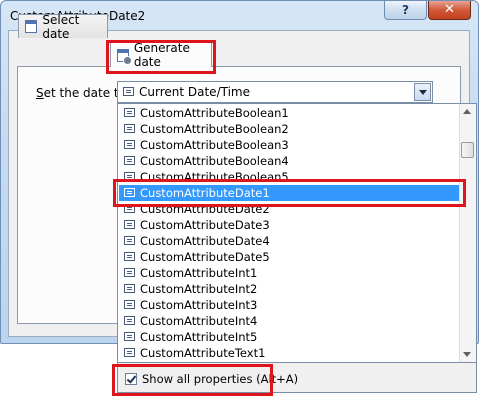  Describe the element at coordinates (124, 56) in the screenshot. I see `calendar-generate-icon` at that location.